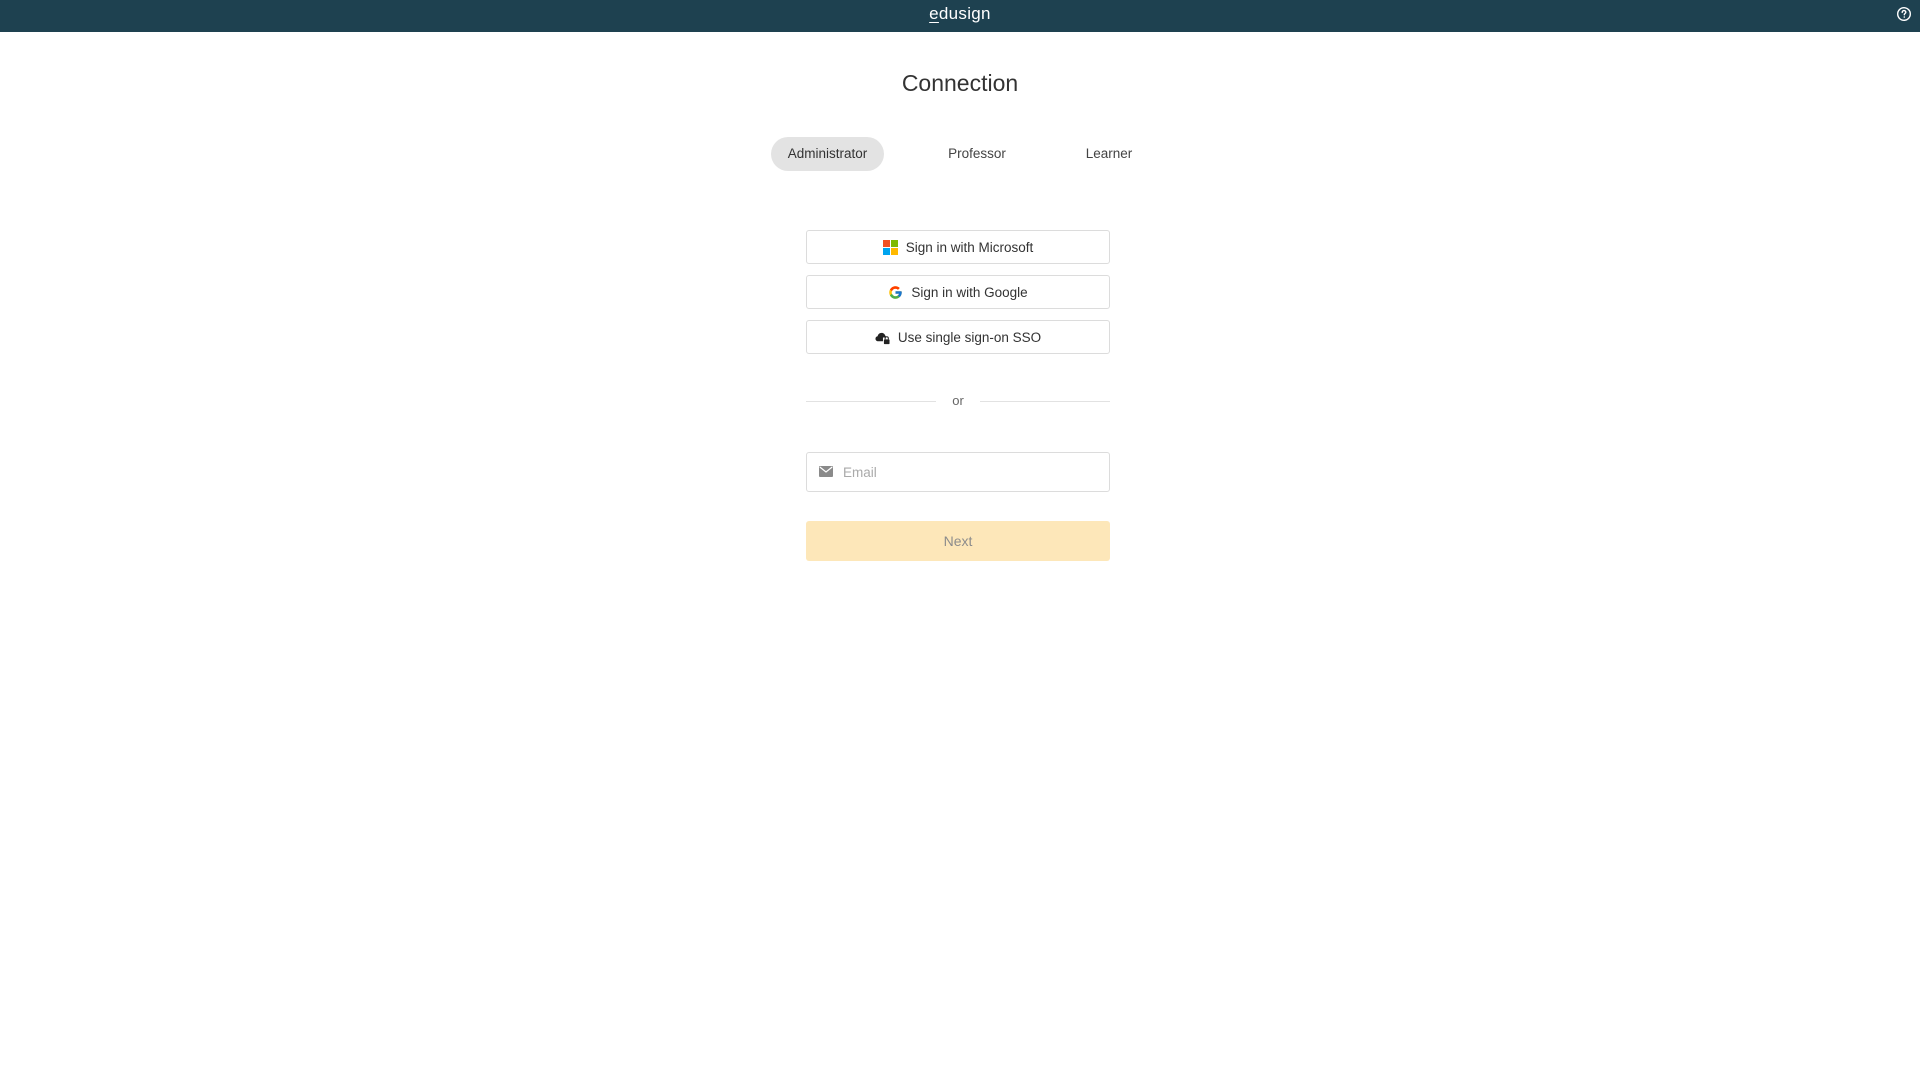 The width and height of the screenshot is (1920, 1065). I want to click on sign-in-microsoft-label: Sign in with Microsoft, so click(969, 247).